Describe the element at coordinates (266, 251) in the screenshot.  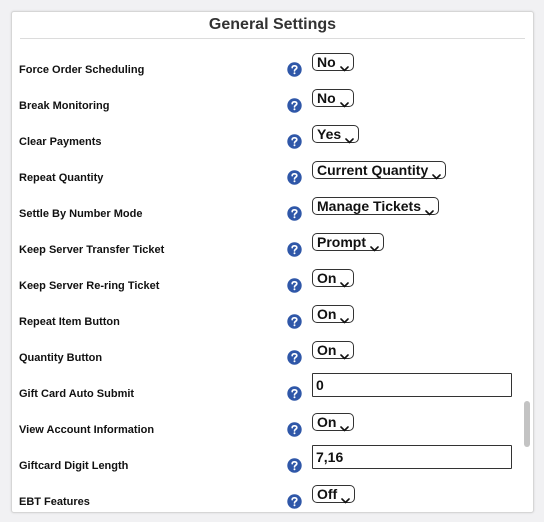
I see `setting-row-keep-server-transfer-ticket: Keep Server Transfer Ticket Prompt` at that location.